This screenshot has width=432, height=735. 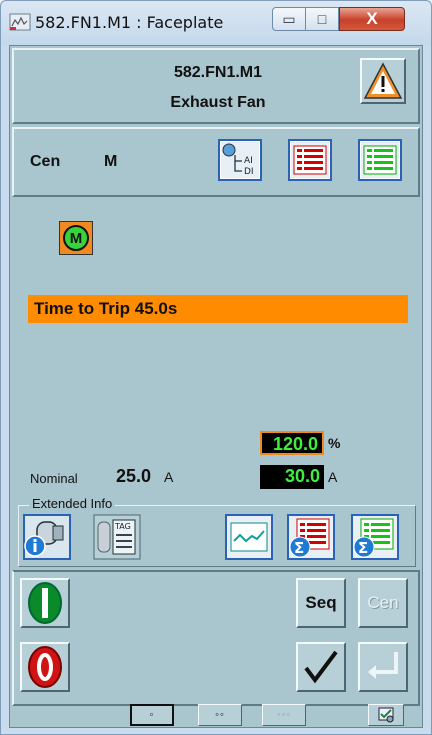 I want to click on cen-button-disabled: Cen, so click(x=383, y=603).